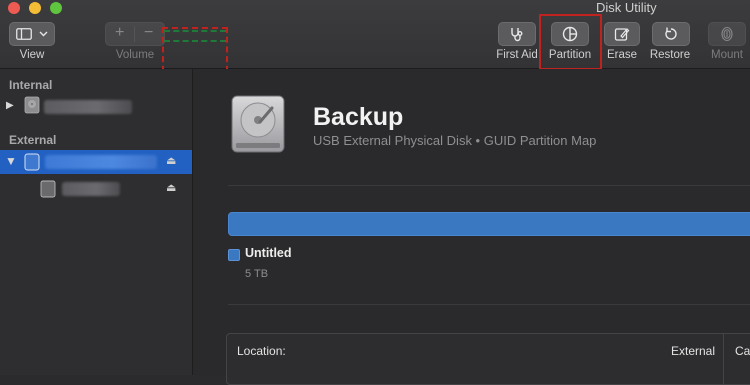  Describe the element at coordinates (135, 55) in the screenshot. I see `volume-label: Volume` at that location.